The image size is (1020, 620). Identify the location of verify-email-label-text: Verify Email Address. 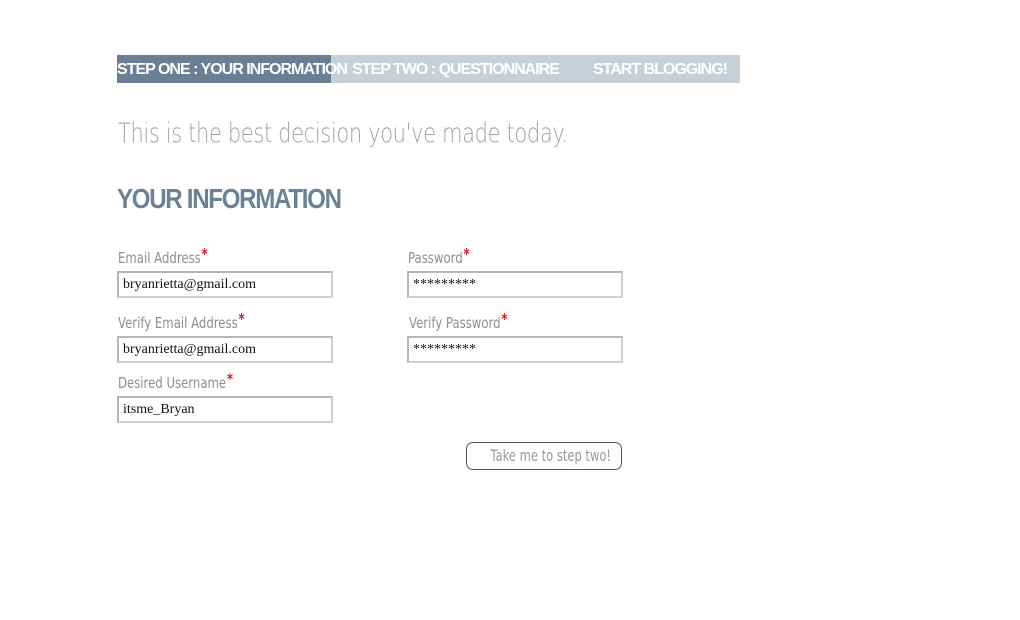
(178, 323).